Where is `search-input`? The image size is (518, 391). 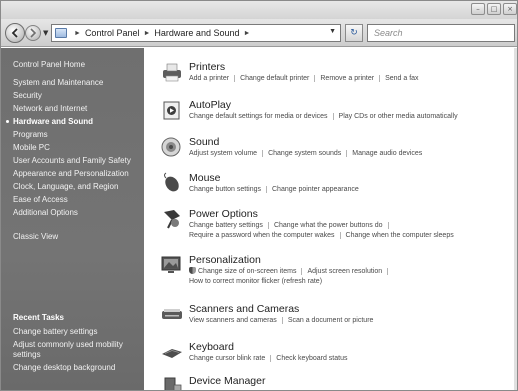 search-input is located at coordinates (441, 33).